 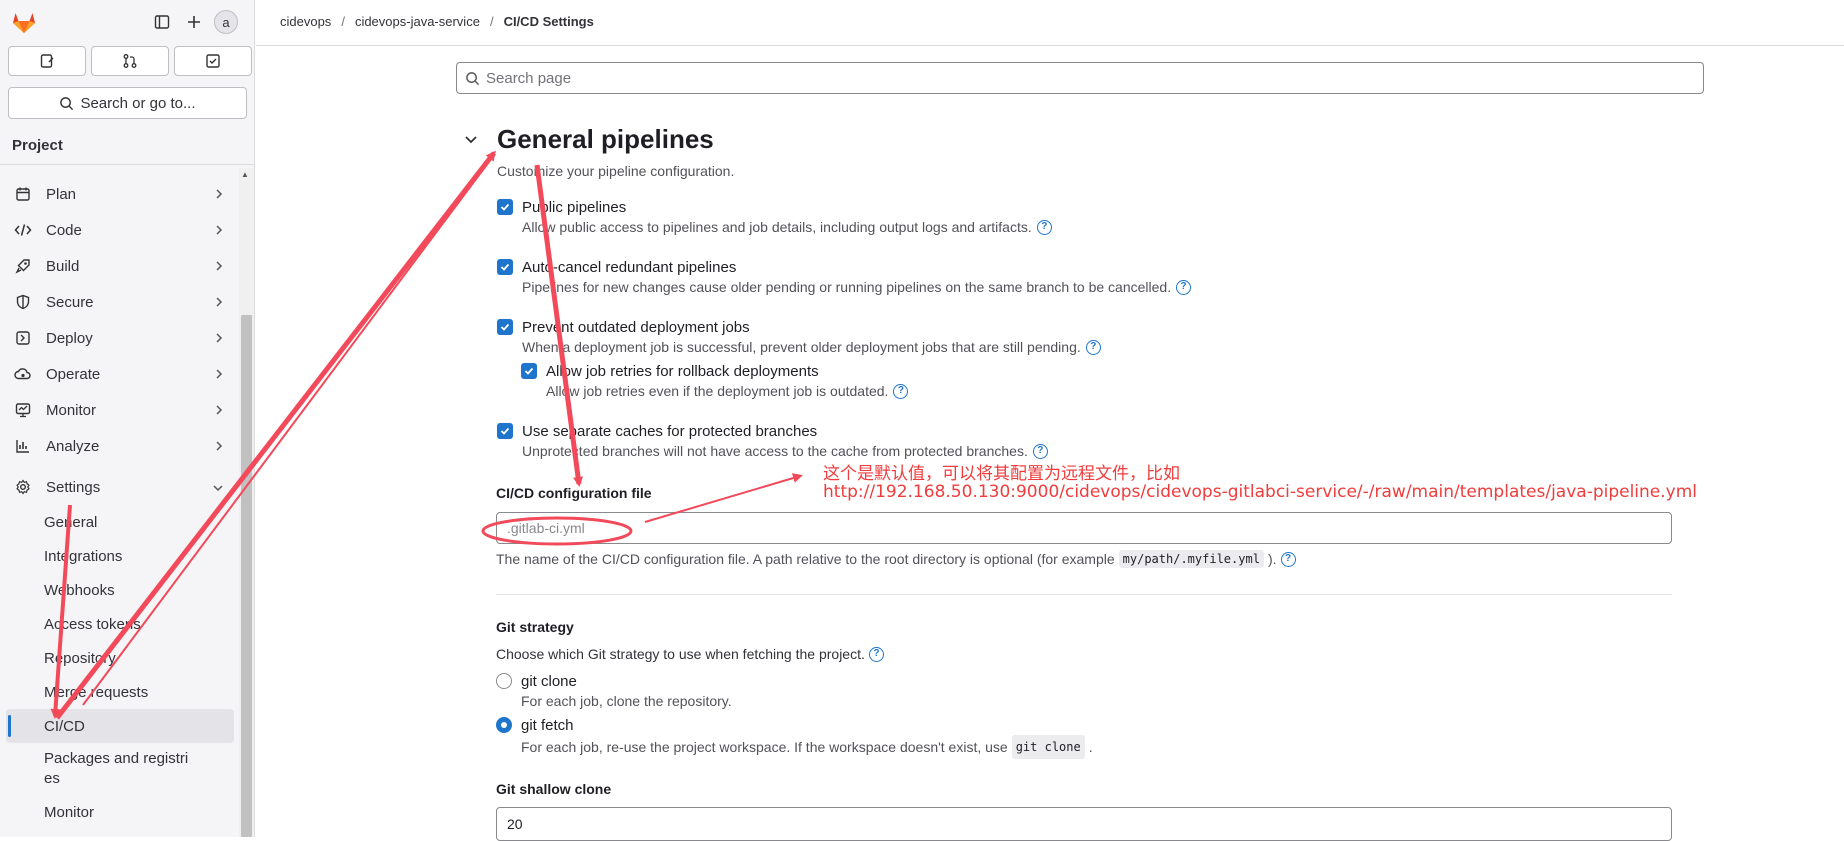 What do you see at coordinates (1001, 474) in the screenshot?
I see `annotation-text-line1: 这个是默认值，可以将其配置为远程文件，比如` at bounding box center [1001, 474].